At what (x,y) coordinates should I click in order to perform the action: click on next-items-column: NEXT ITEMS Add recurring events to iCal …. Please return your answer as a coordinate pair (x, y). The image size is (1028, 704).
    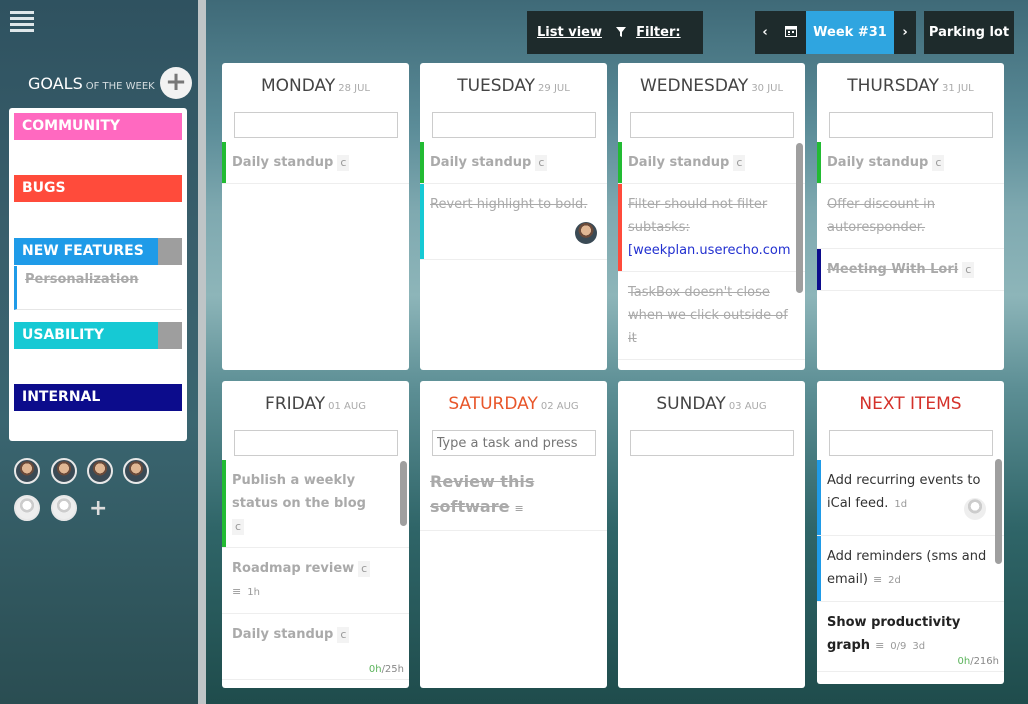
    Looking at the image, I should click on (910, 532).